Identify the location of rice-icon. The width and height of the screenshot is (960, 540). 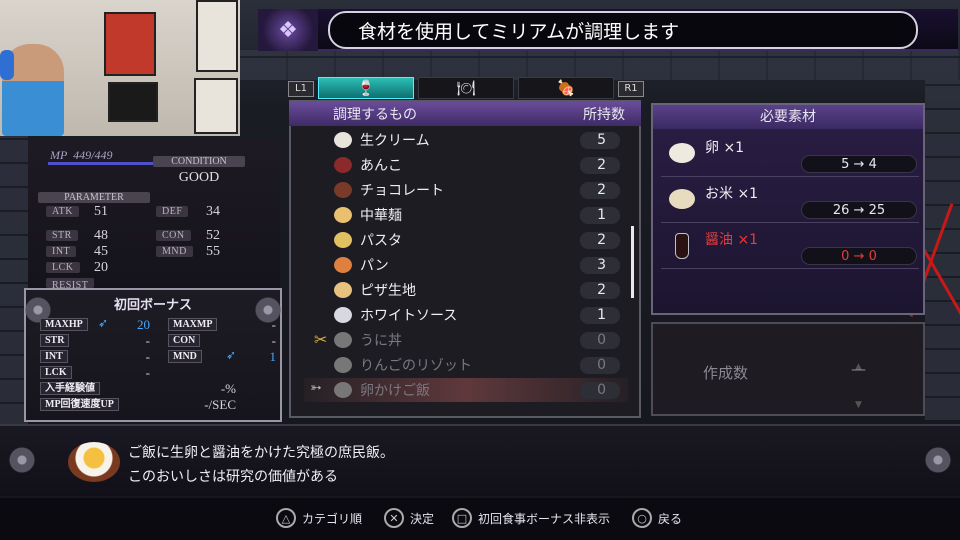
(682, 199).